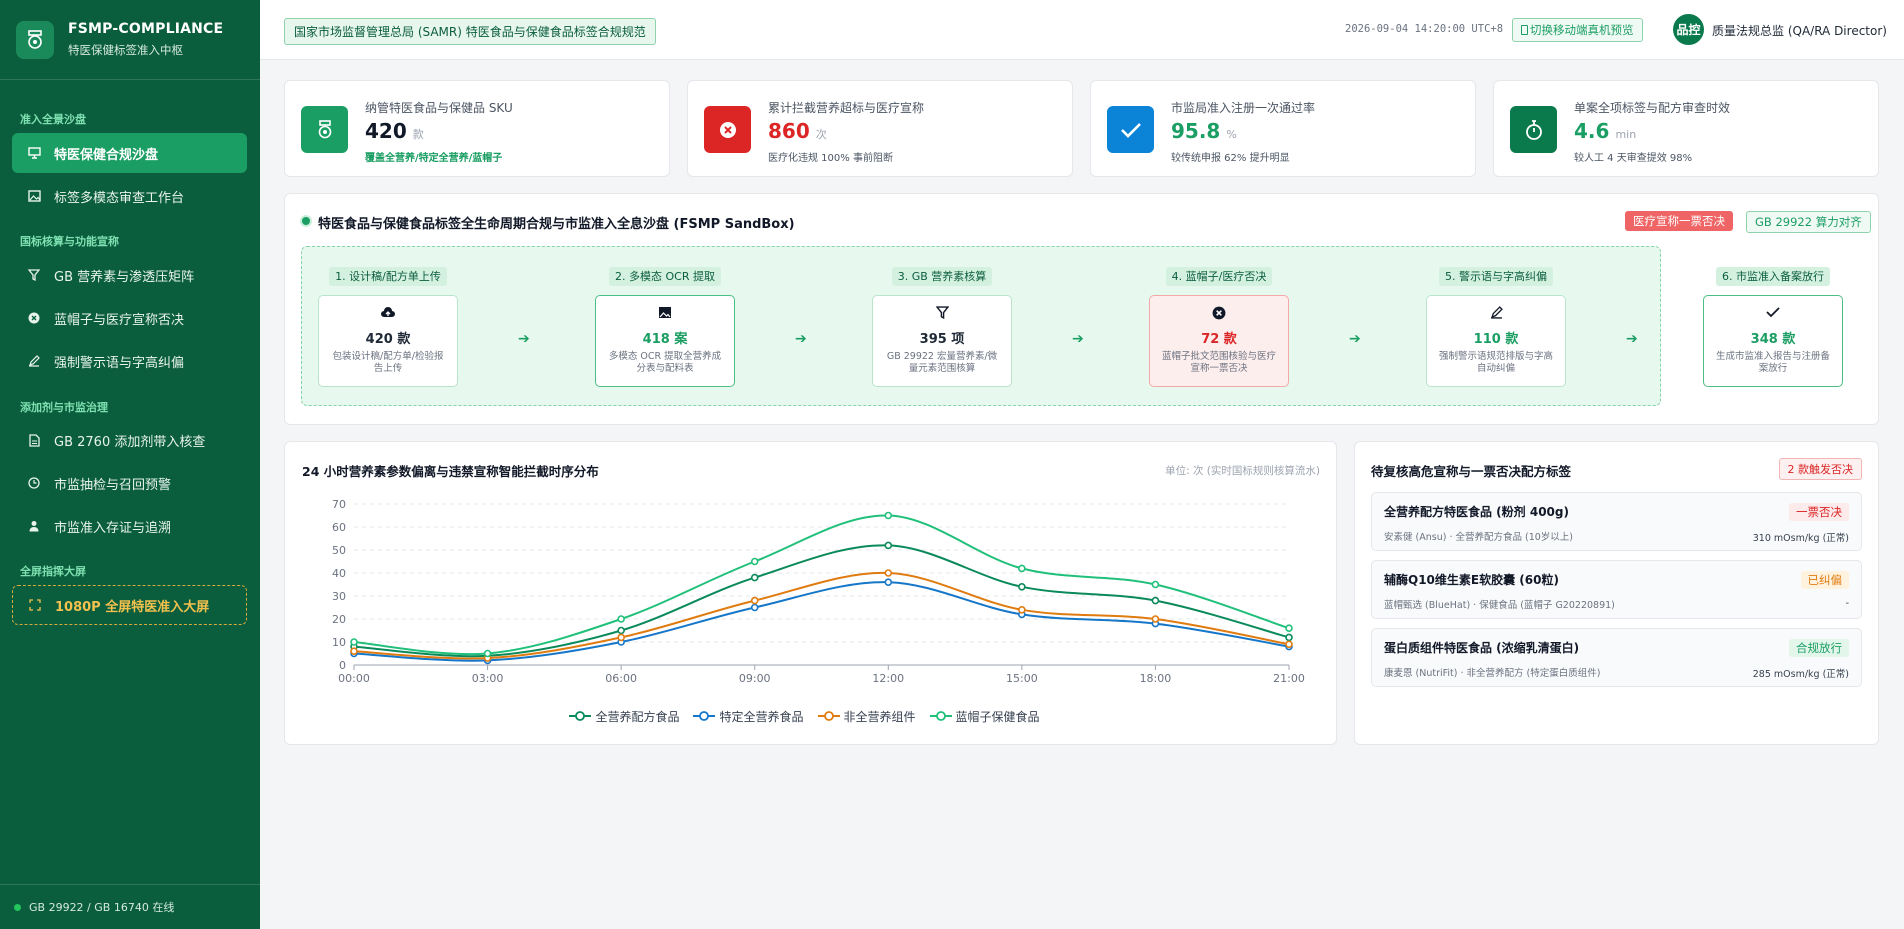 The width and height of the screenshot is (1904, 929). Describe the element at coordinates (113, 528) in the screenshot. I see `sidebar-item-label: 市监准入存证与追溯` at that location.